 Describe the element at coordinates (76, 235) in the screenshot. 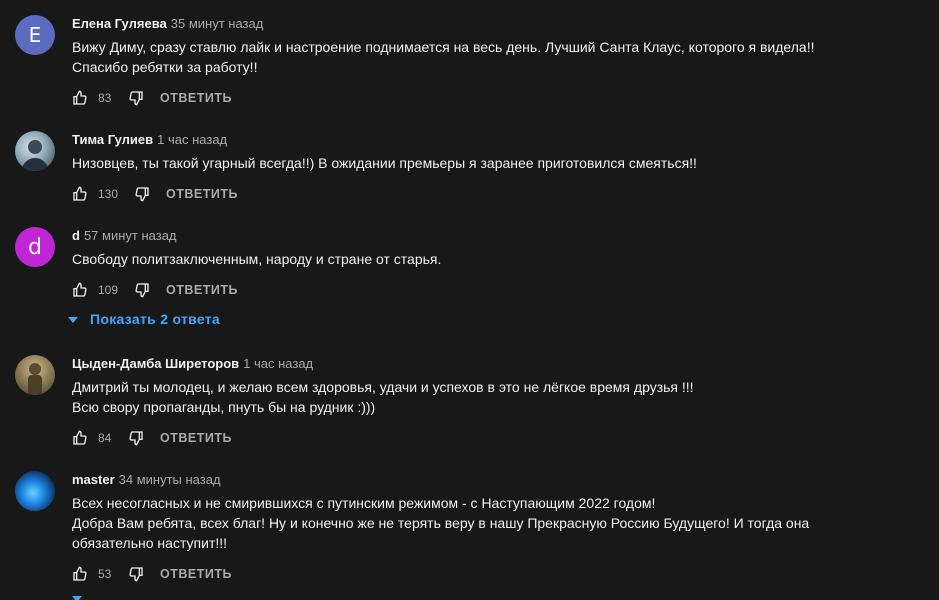

I see `author-name: d` at that location.